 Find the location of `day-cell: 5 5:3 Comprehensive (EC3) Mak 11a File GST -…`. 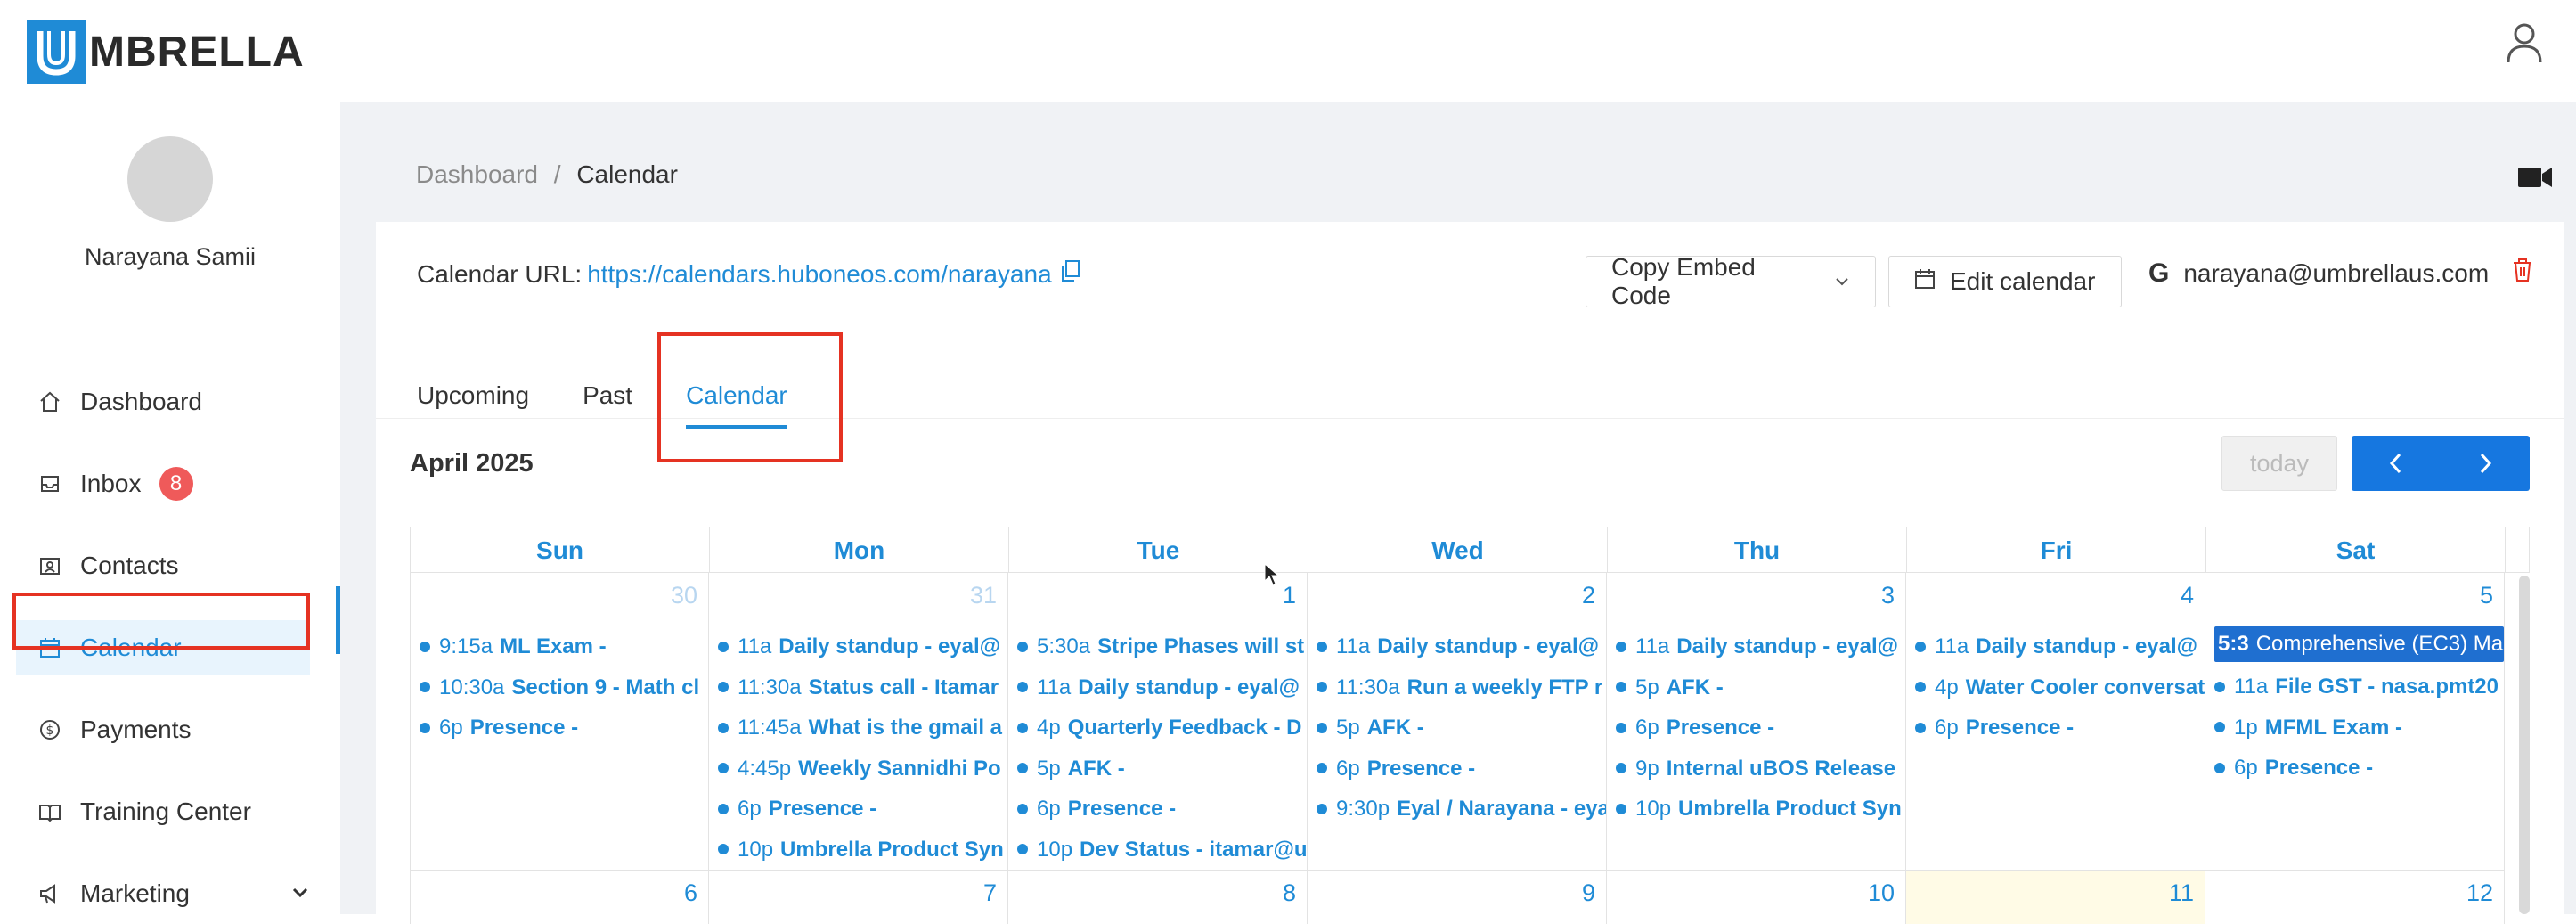

day-cell: 5 5:3 Comprehensive (EC3) Mak 11a File GST -… is located at coordinates (2355, 722).